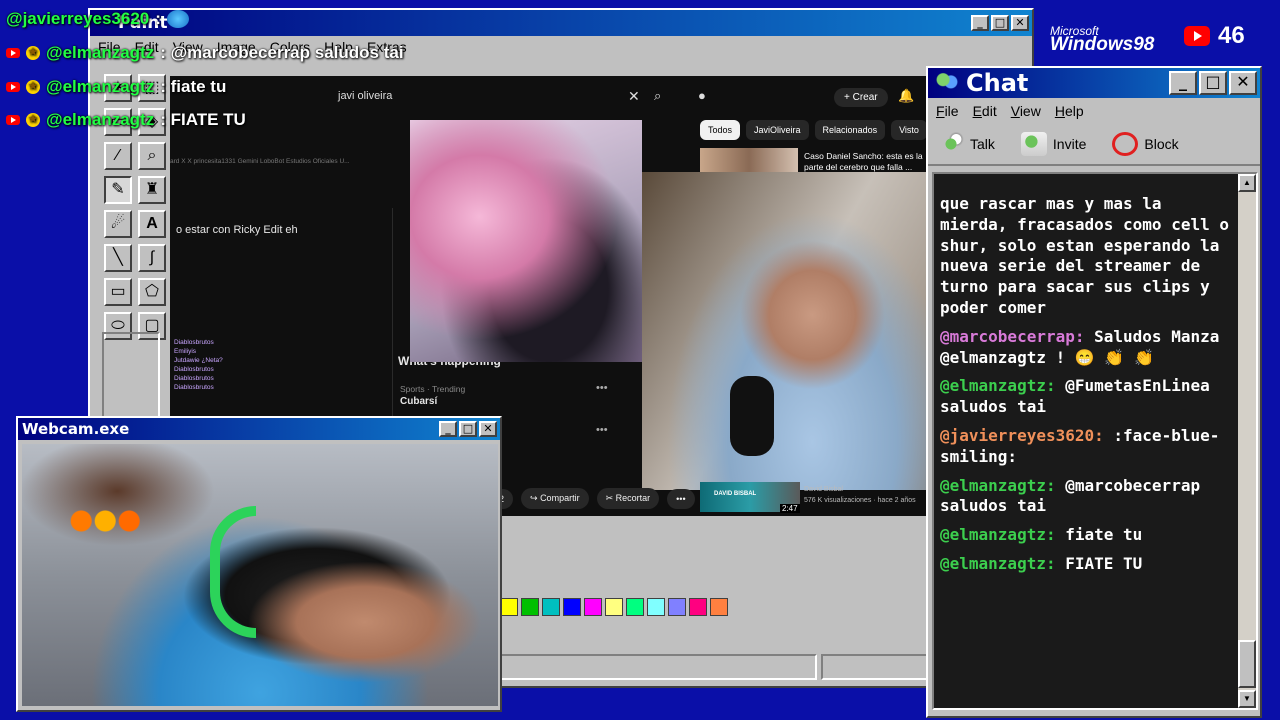 This screenshot has width=1280, height=720. I want to click on menu-help: Help, so click(1069, 111).